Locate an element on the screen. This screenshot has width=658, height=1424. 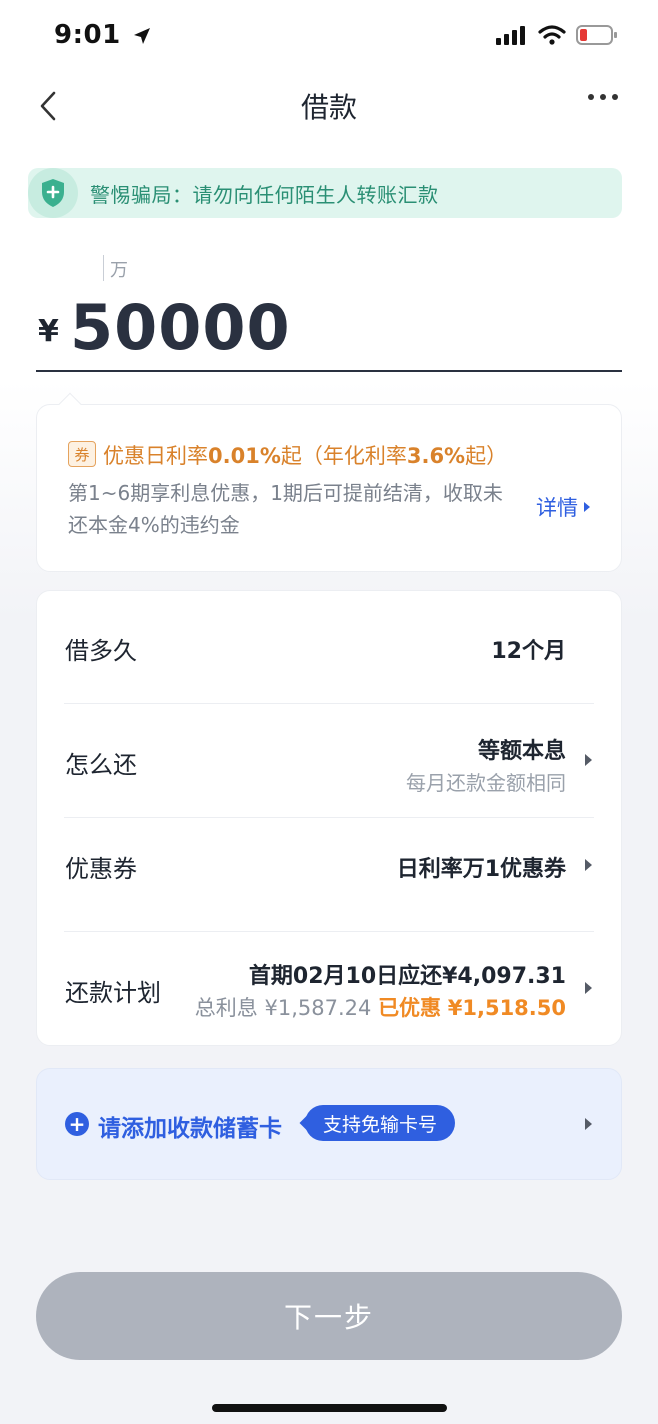
more-dots-icon is located at coordinates (591, 97).